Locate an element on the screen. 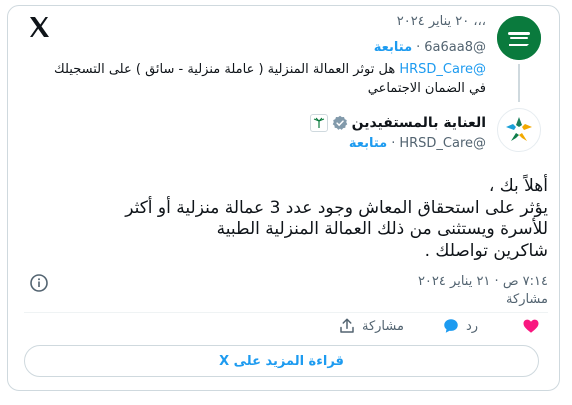 The image size is (572, 405). author-handle-row: @HRSD_Care· متابعة is located at coordinates (417, 143).